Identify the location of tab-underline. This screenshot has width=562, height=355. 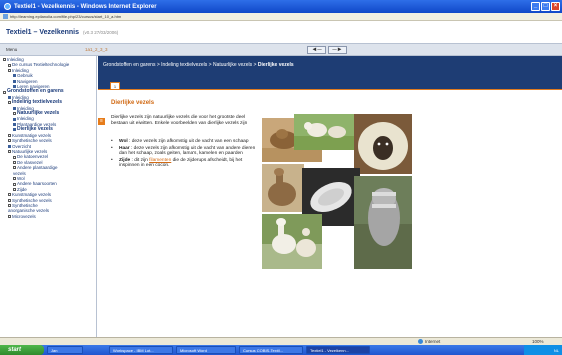
(330, 89).